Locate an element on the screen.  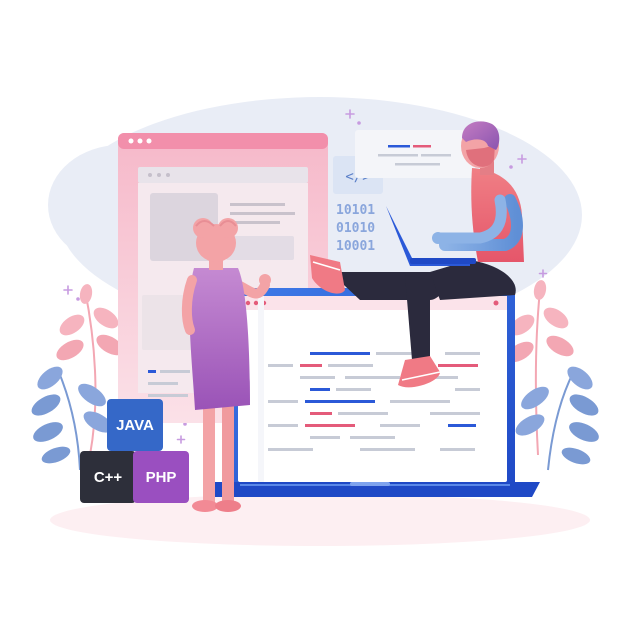
java-label: JAVA is located at coordinates (135, 425).